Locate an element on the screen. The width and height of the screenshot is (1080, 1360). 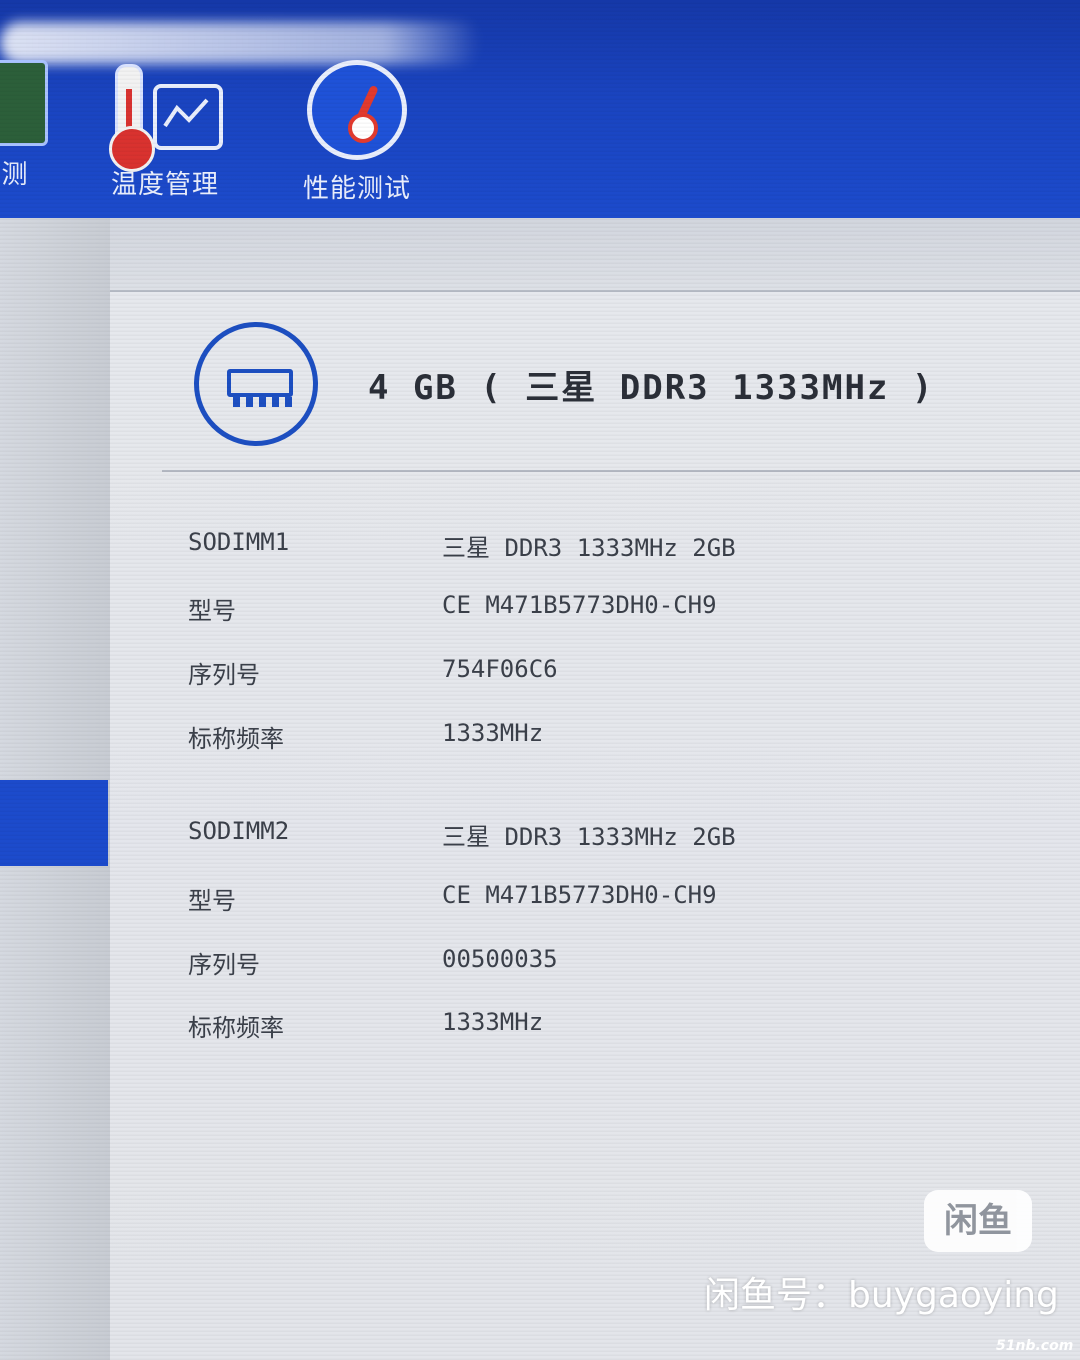
watermark-site: 51nb.com is located at coordinates (1035, 1346).